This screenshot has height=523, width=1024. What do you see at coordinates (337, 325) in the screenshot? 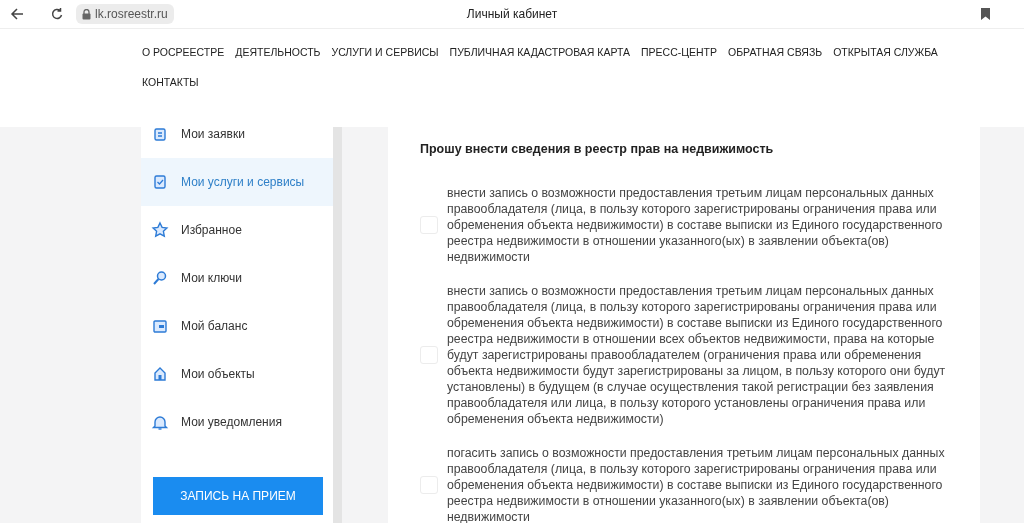
I see `scrollbar-track` at bounding box center [337, 325].